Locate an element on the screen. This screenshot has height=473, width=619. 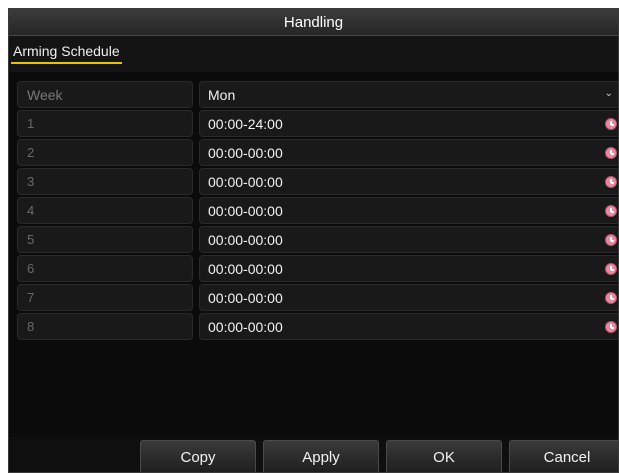
table-row: 8 00:00-00:00 is located at coordinates (317, 326).